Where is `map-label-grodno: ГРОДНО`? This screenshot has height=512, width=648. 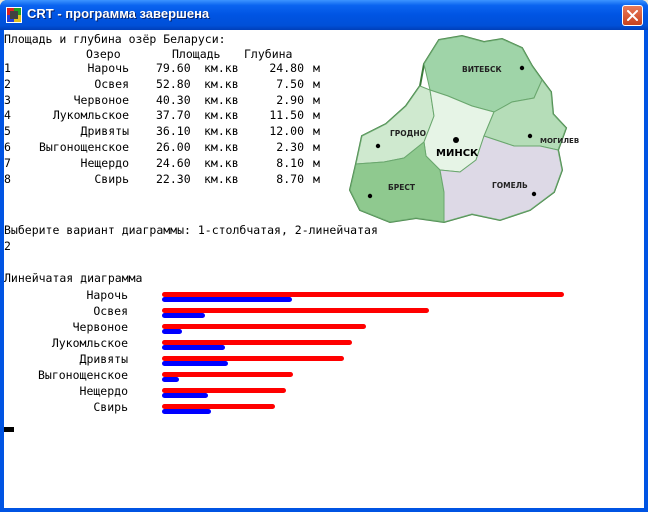 map-label-grodno: ГРОДНО is located at coordinates (408, 133).